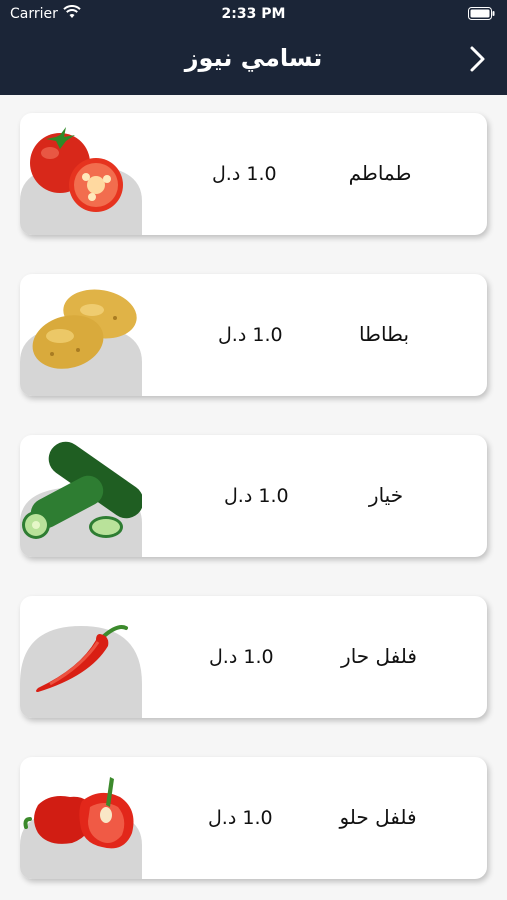  I want to click on product-name: بطاطا, so click(384, 334).